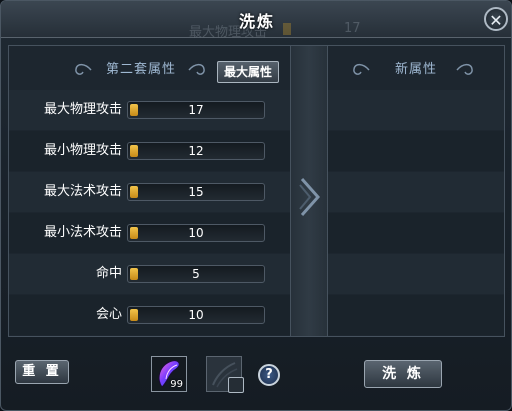  I want to click on attribute-row: 会心 10, so click(149, 315).